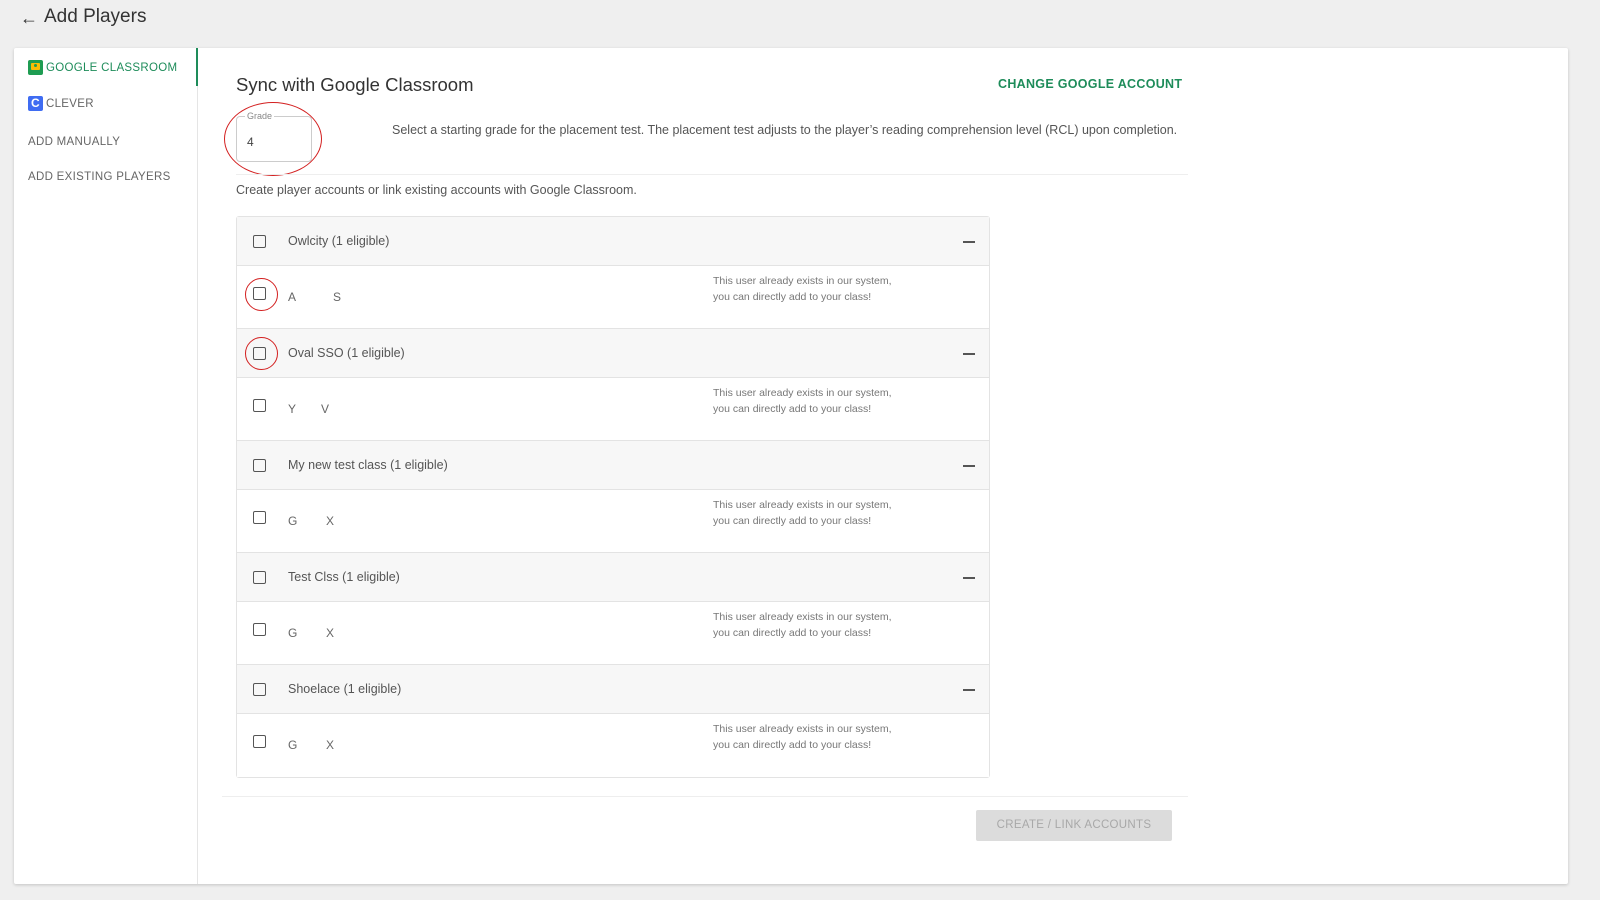 The width and height of the screenshot is (1600, 900). What do you see at coordinates (1090, 84) in the screenshot?
I see `change-google-account-button: CHANGE GOOGLE ACCOUNT` at bounding box center [1090, 84].